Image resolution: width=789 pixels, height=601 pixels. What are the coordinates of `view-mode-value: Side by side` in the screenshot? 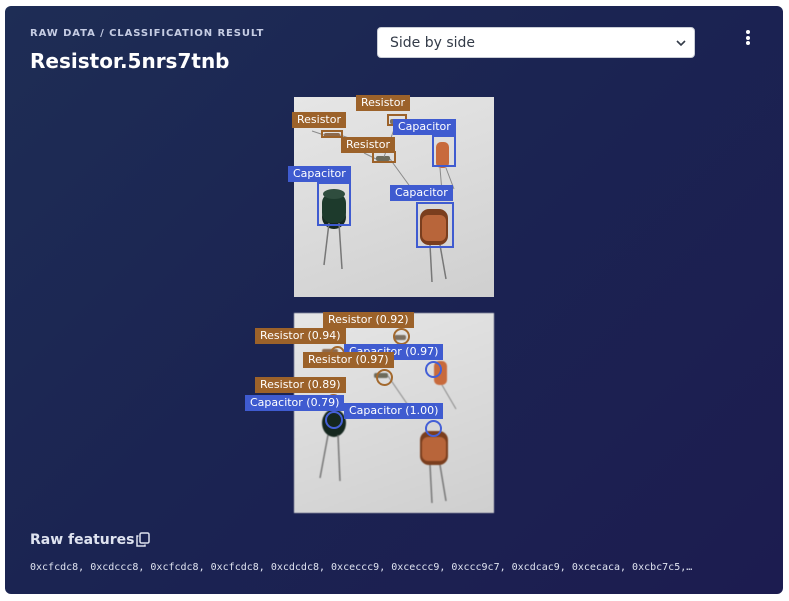 It's located at (433, 43).